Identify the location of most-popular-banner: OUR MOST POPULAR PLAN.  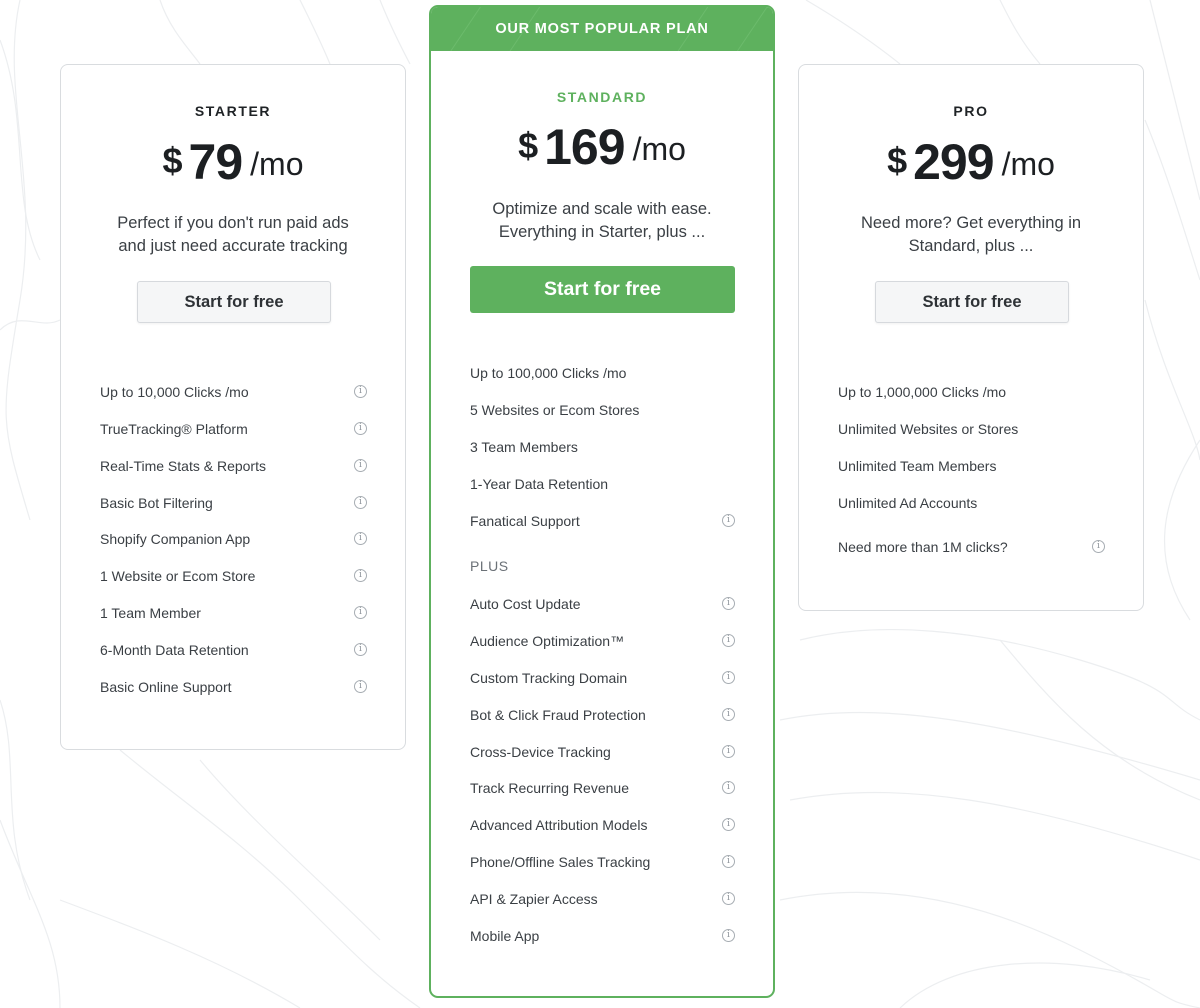
(602, 29).